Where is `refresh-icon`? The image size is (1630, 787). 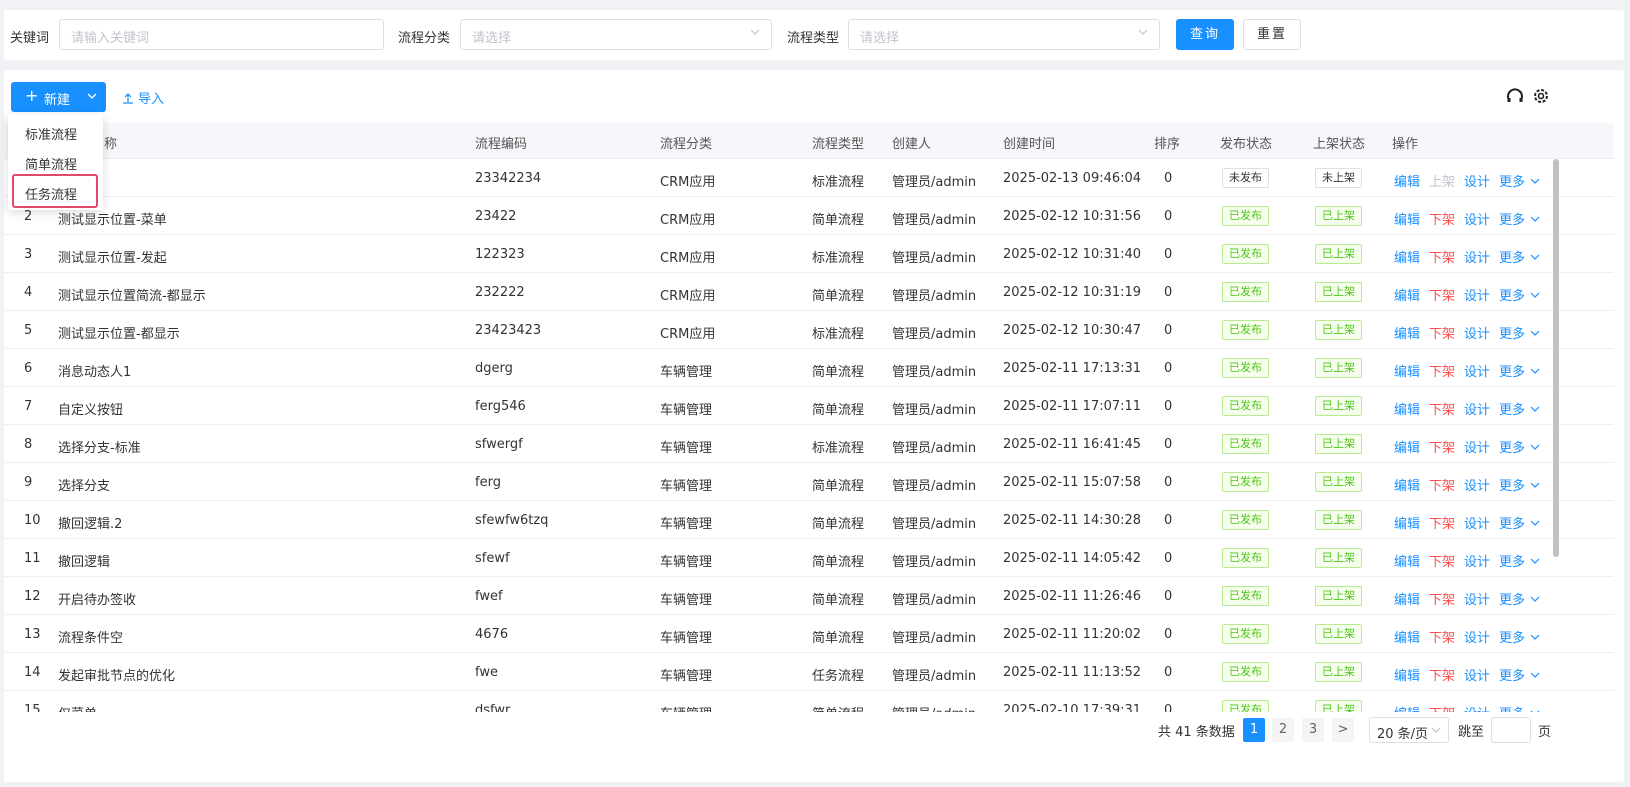
refresh-icon is located at coordinates (1515, 96).